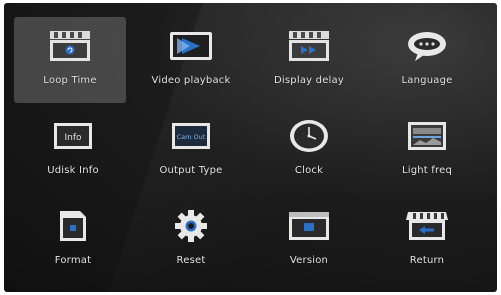 The height and width of the screenshot is (295, 501). Describe the element at coordinates (309, 80) in the screenshot. I see `menu-item-label: Display delay` at that location.